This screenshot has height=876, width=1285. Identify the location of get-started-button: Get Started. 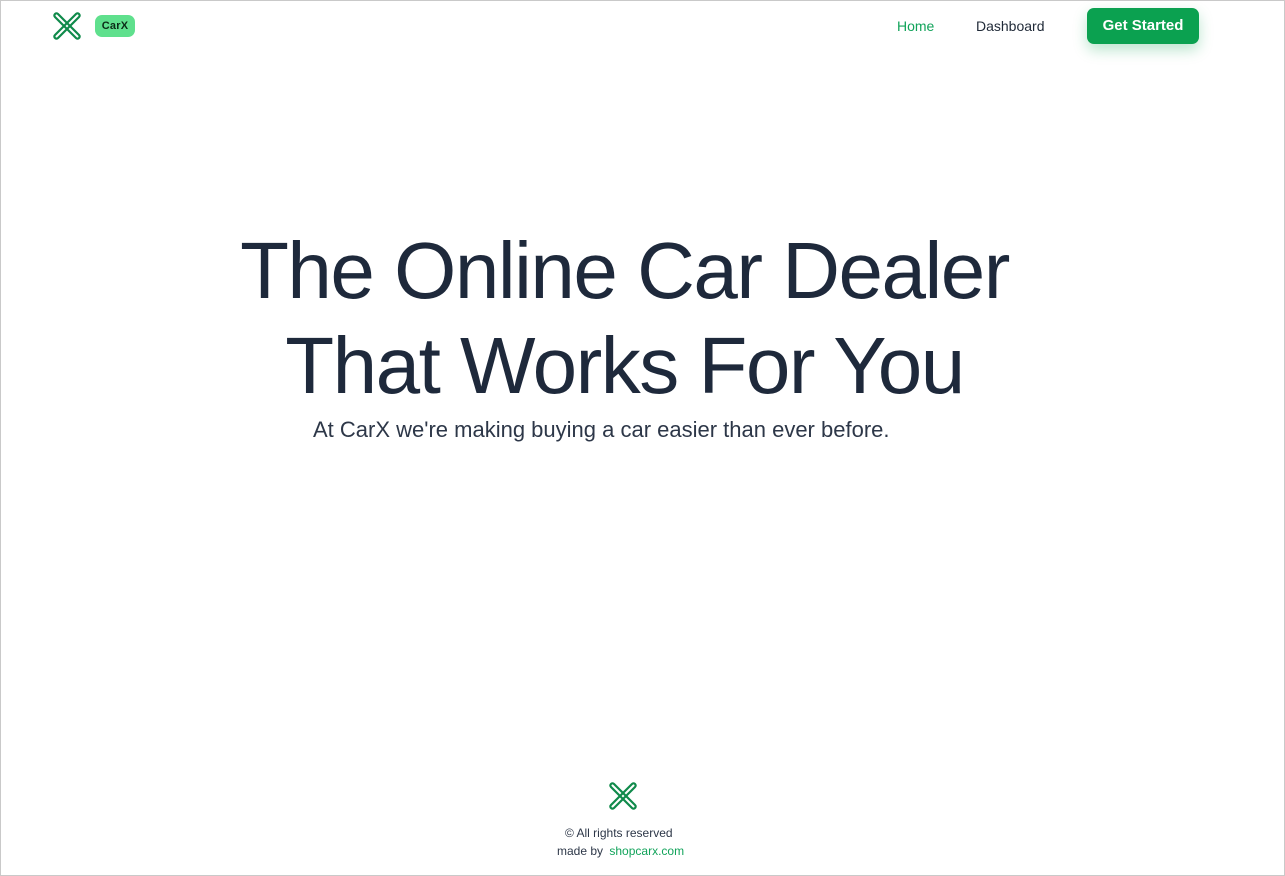
(1143, 26).